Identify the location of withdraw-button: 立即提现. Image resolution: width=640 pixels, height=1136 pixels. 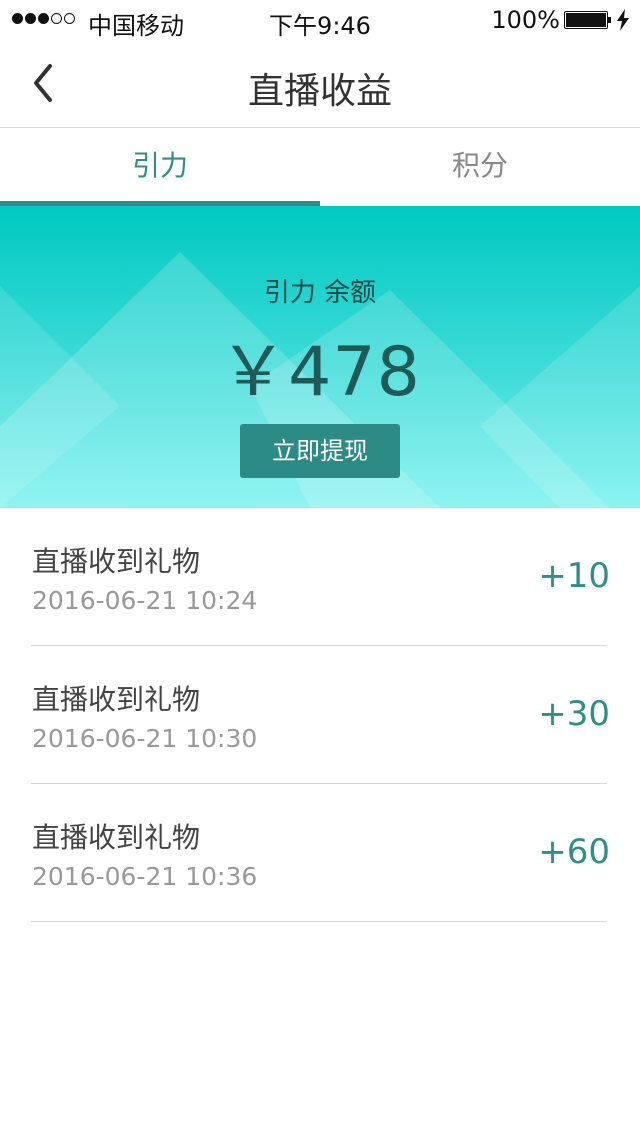
(320, 451).